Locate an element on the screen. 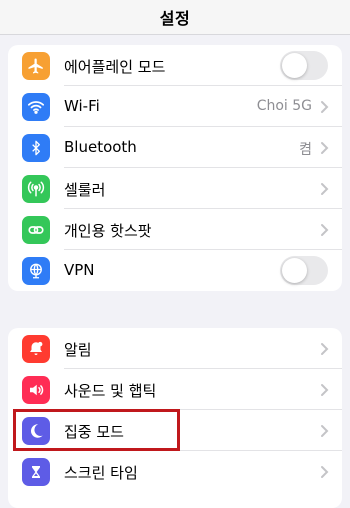  airplane-mode-toggle is located at coordinates (304, 65).